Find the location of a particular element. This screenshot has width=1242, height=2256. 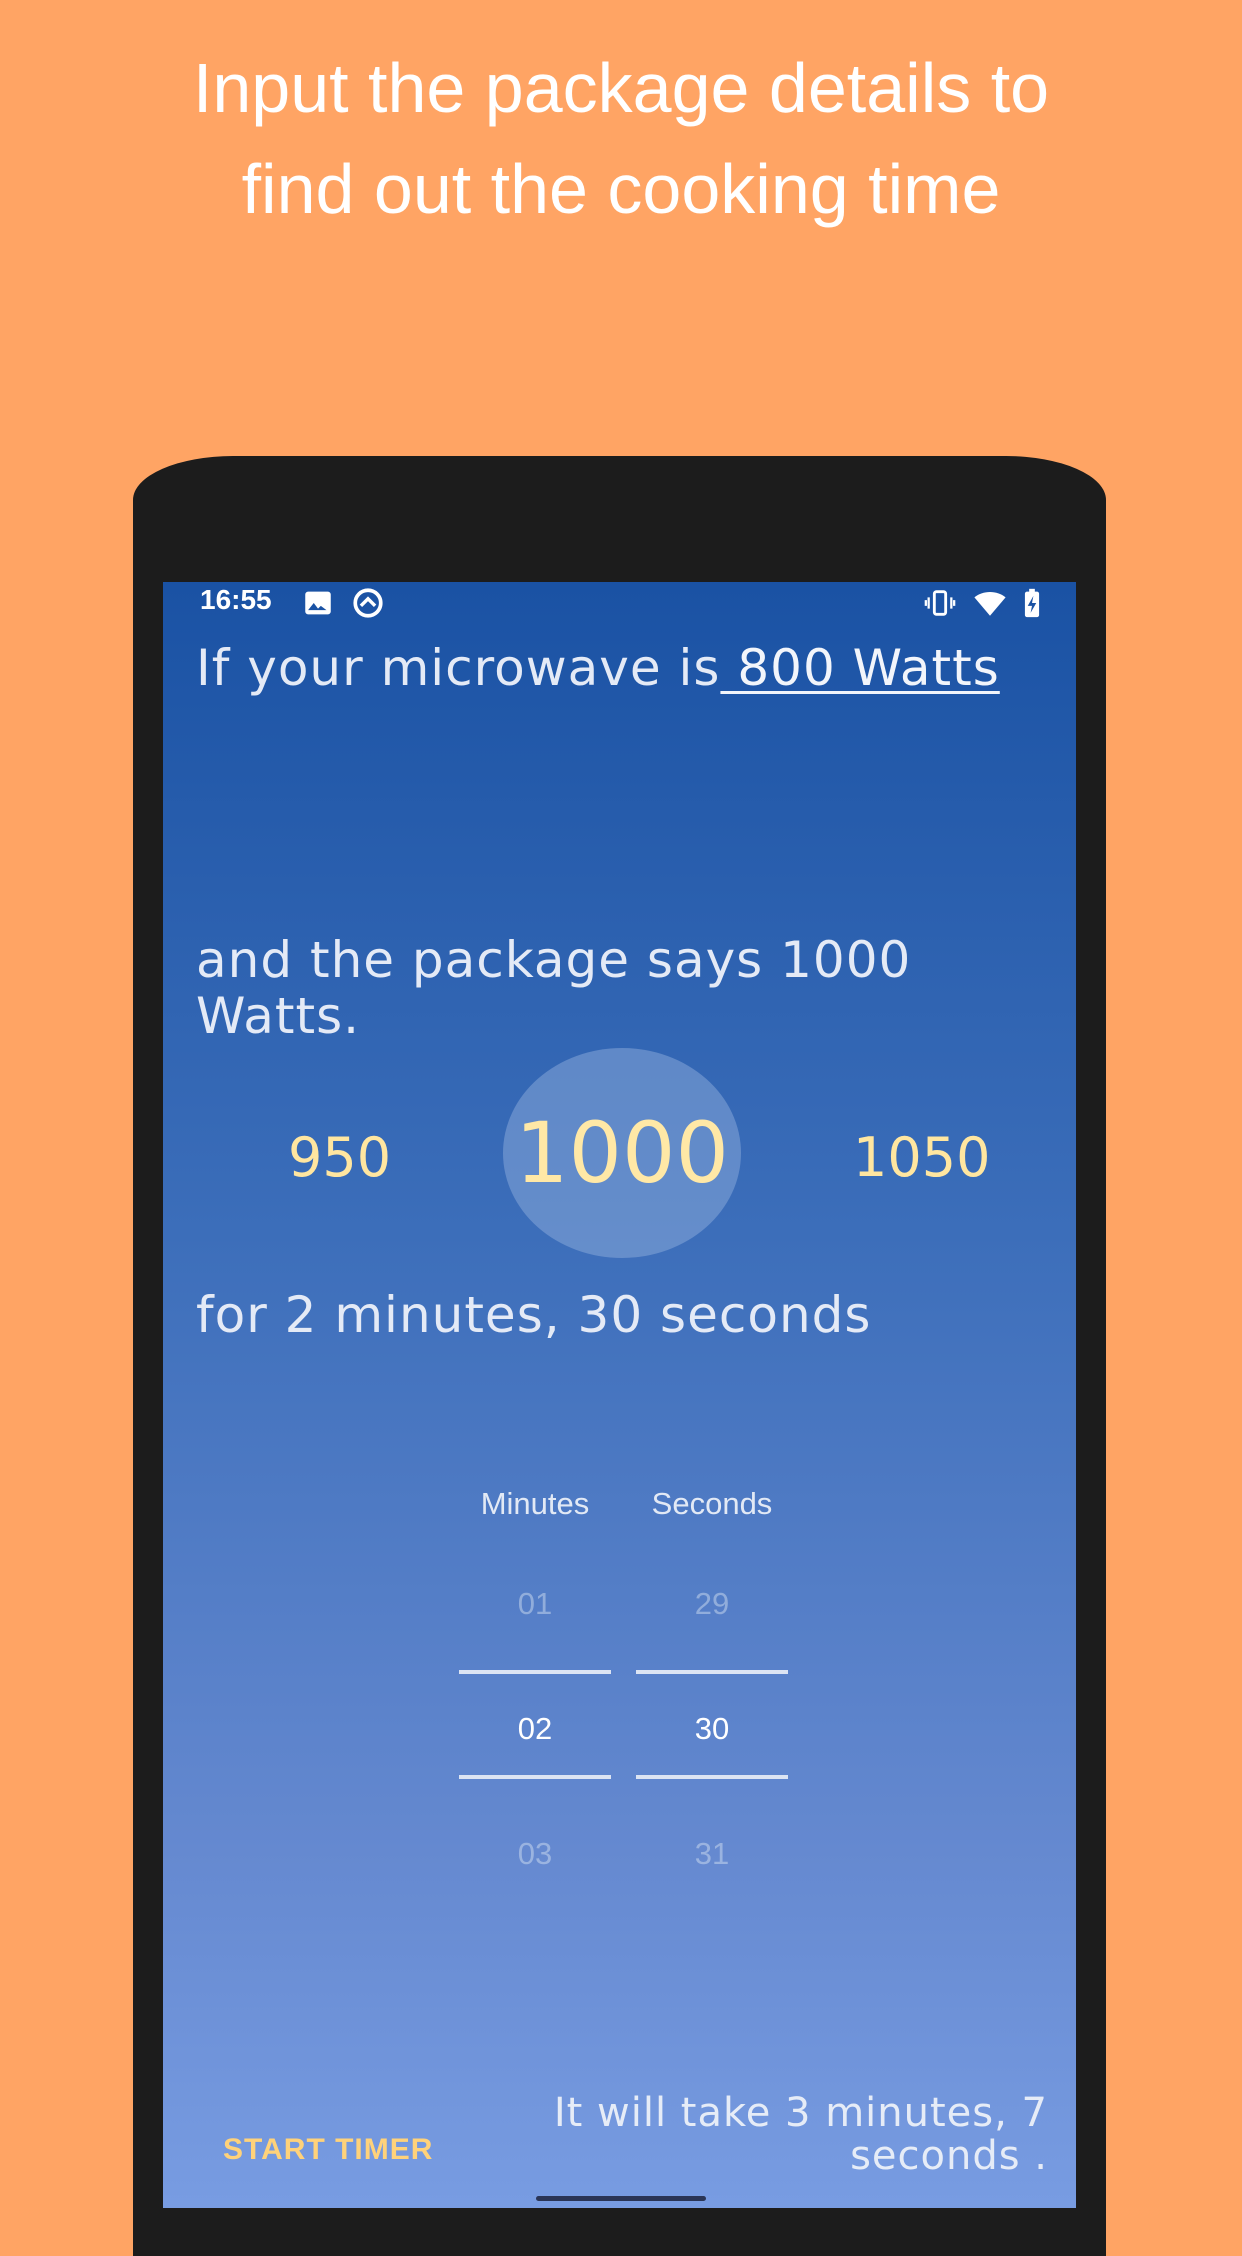

seconds-label: Seconds is located at coordinates (712, 1503).